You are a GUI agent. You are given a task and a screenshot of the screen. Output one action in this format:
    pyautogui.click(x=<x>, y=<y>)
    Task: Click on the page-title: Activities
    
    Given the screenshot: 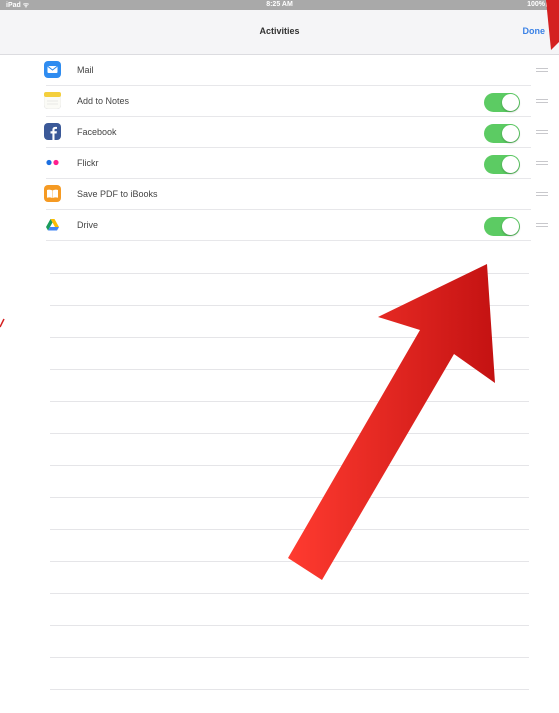 What is the action you would take?
    pyautogui.click(x=279, y=31)
    